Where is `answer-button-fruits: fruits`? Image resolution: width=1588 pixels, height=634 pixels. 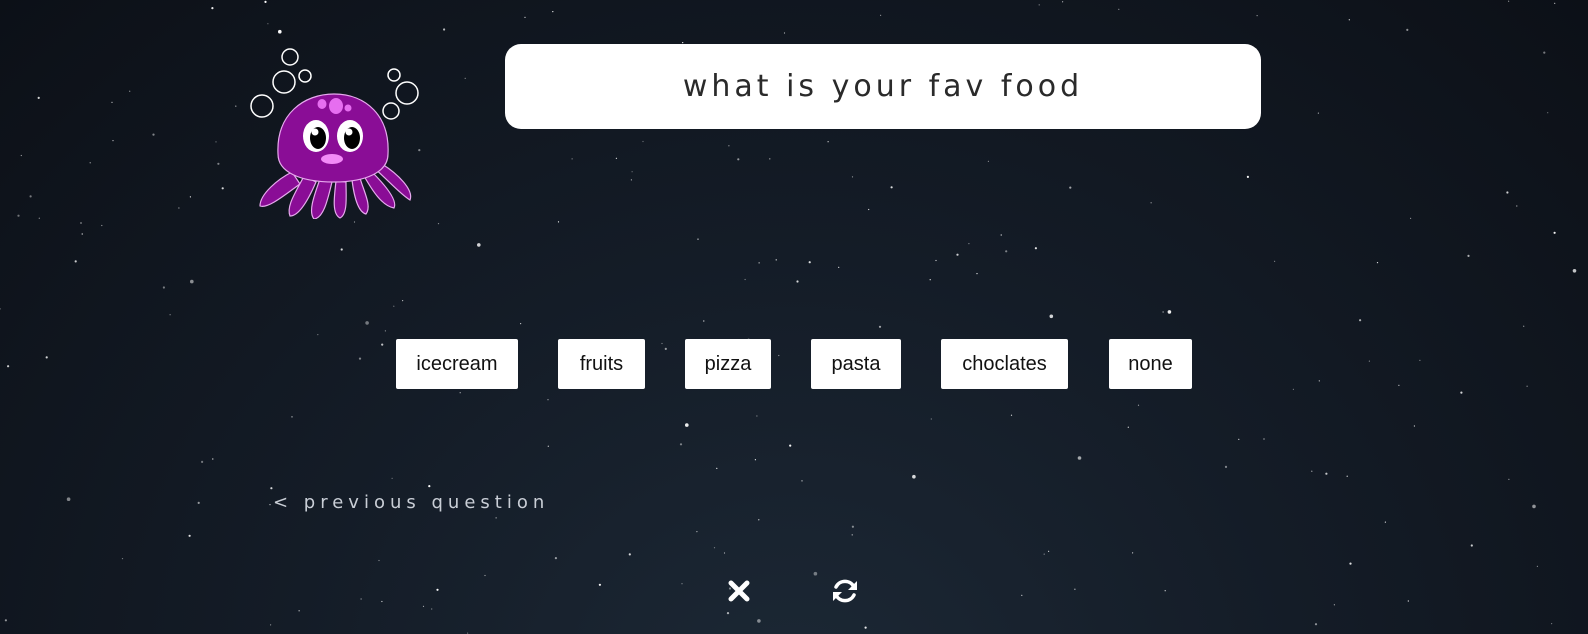 answer-button-fruits: fruits is located at coordinates (601, 364).